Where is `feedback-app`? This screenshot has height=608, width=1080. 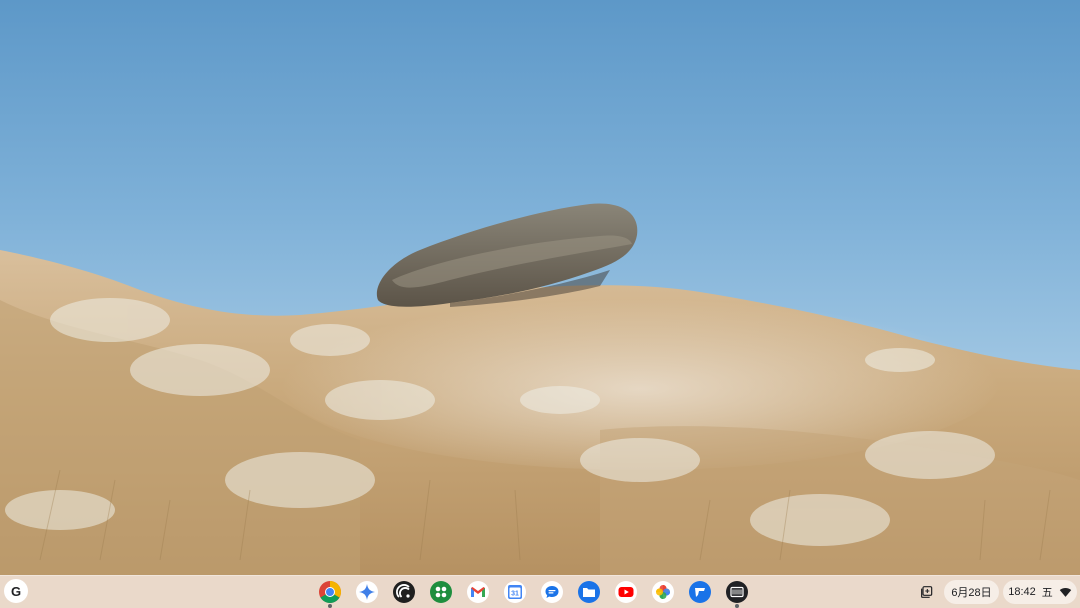 feedback-app is located at coordinates (700, 592).